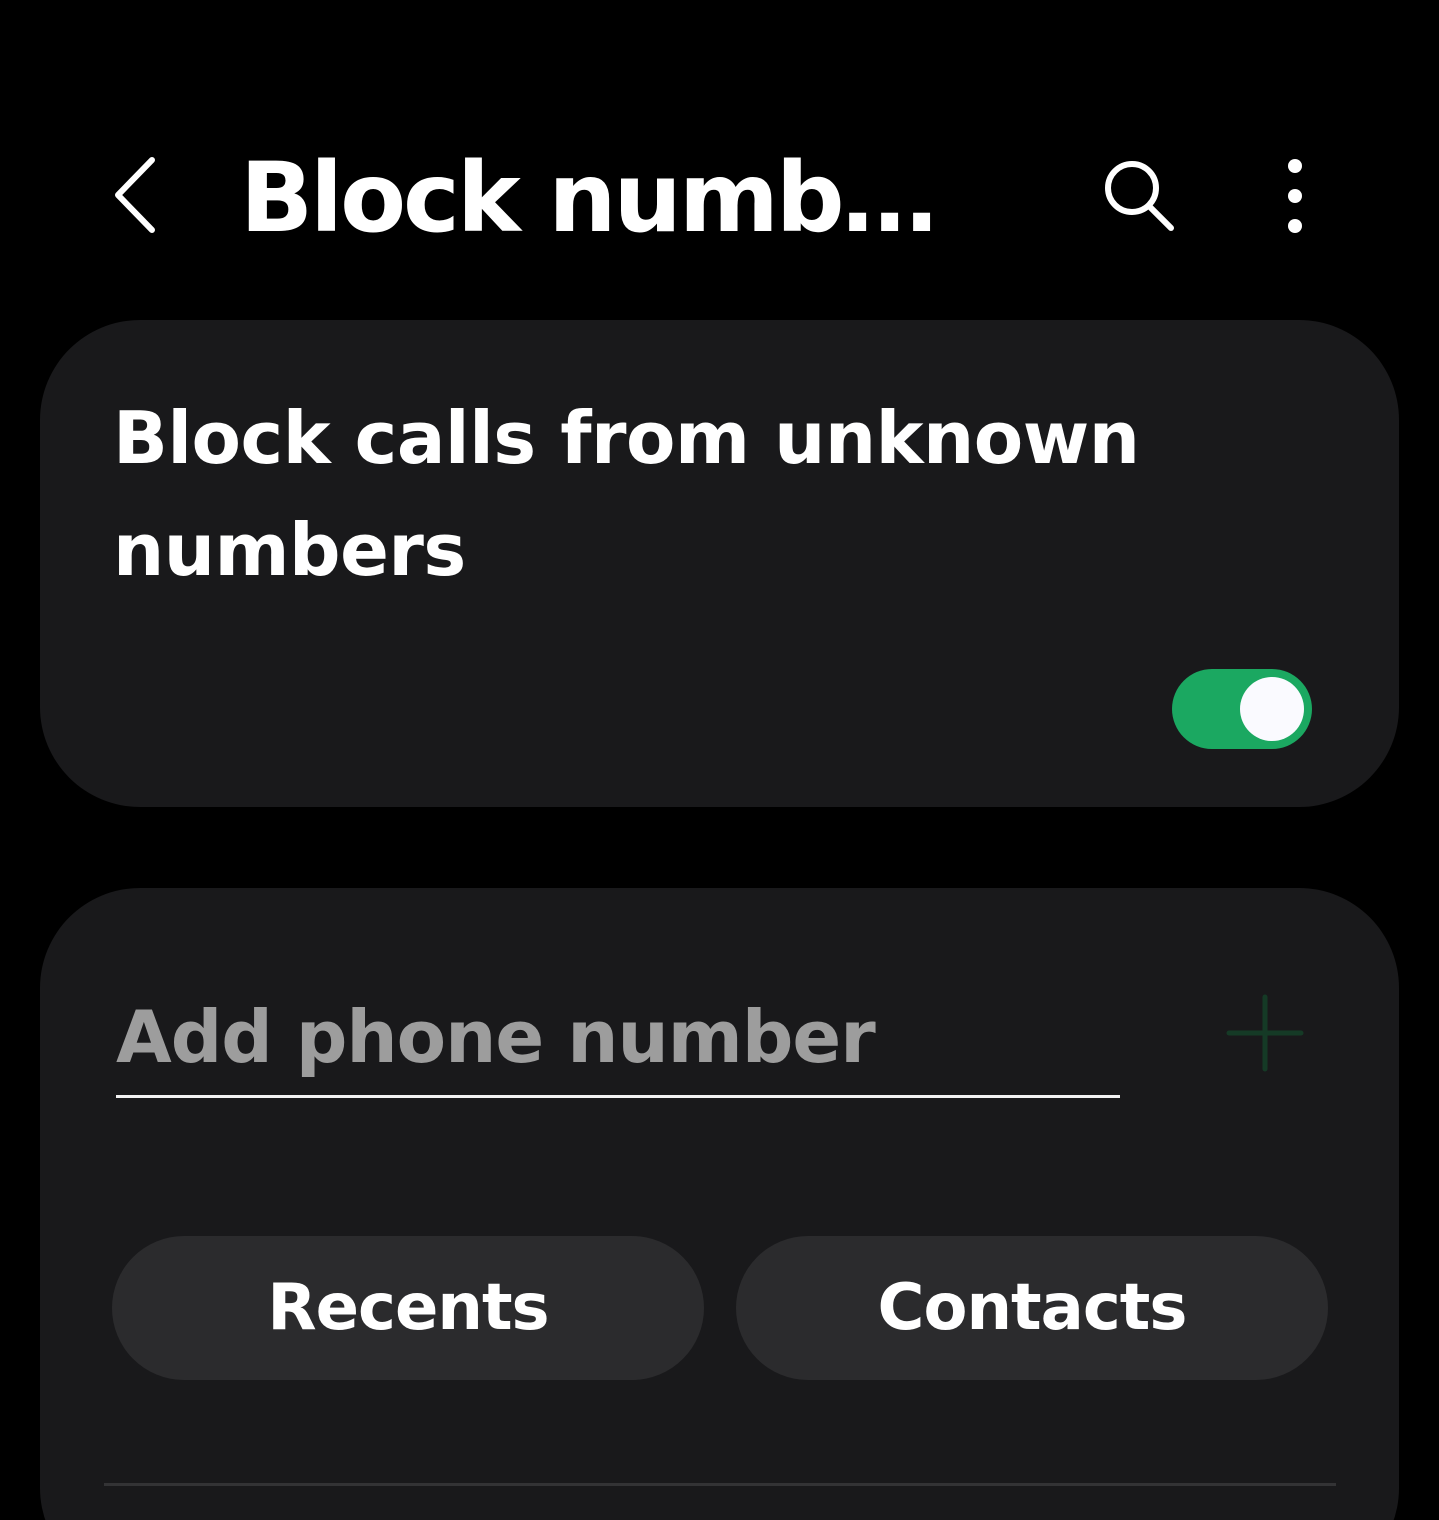 The image size is (1439, 1520). I want to click on block-unknown-label: Block calls from unknown numbers, so click(626, 494).